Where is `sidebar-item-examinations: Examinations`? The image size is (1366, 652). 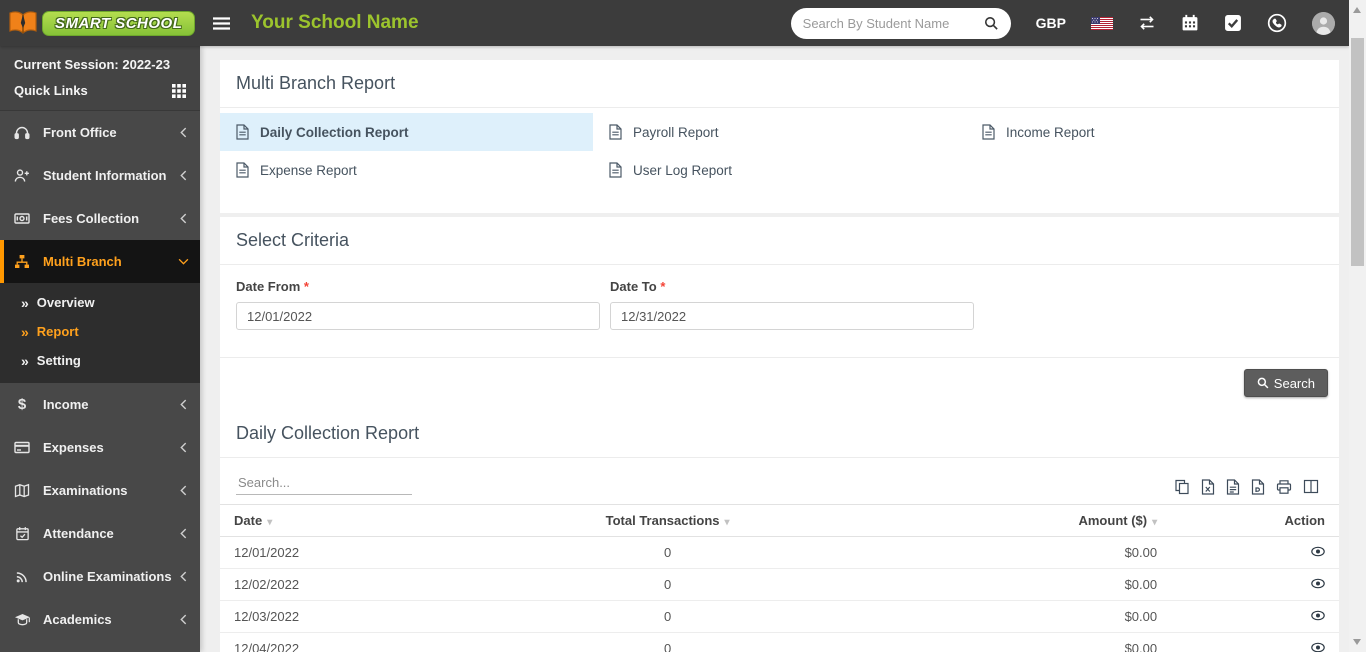
sidebar-item-examinations: Examinations is located at coordinates (100, 490).